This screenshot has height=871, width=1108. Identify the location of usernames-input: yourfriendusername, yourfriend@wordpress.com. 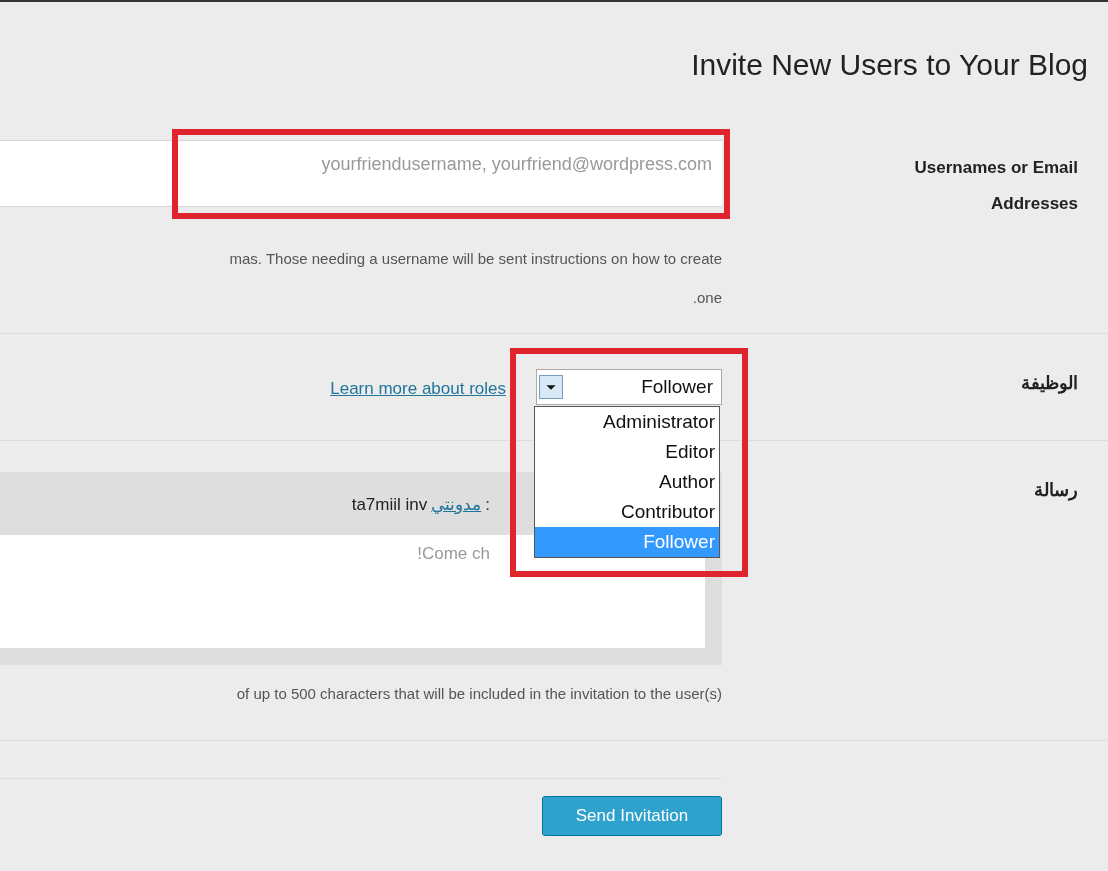
(361, 173).